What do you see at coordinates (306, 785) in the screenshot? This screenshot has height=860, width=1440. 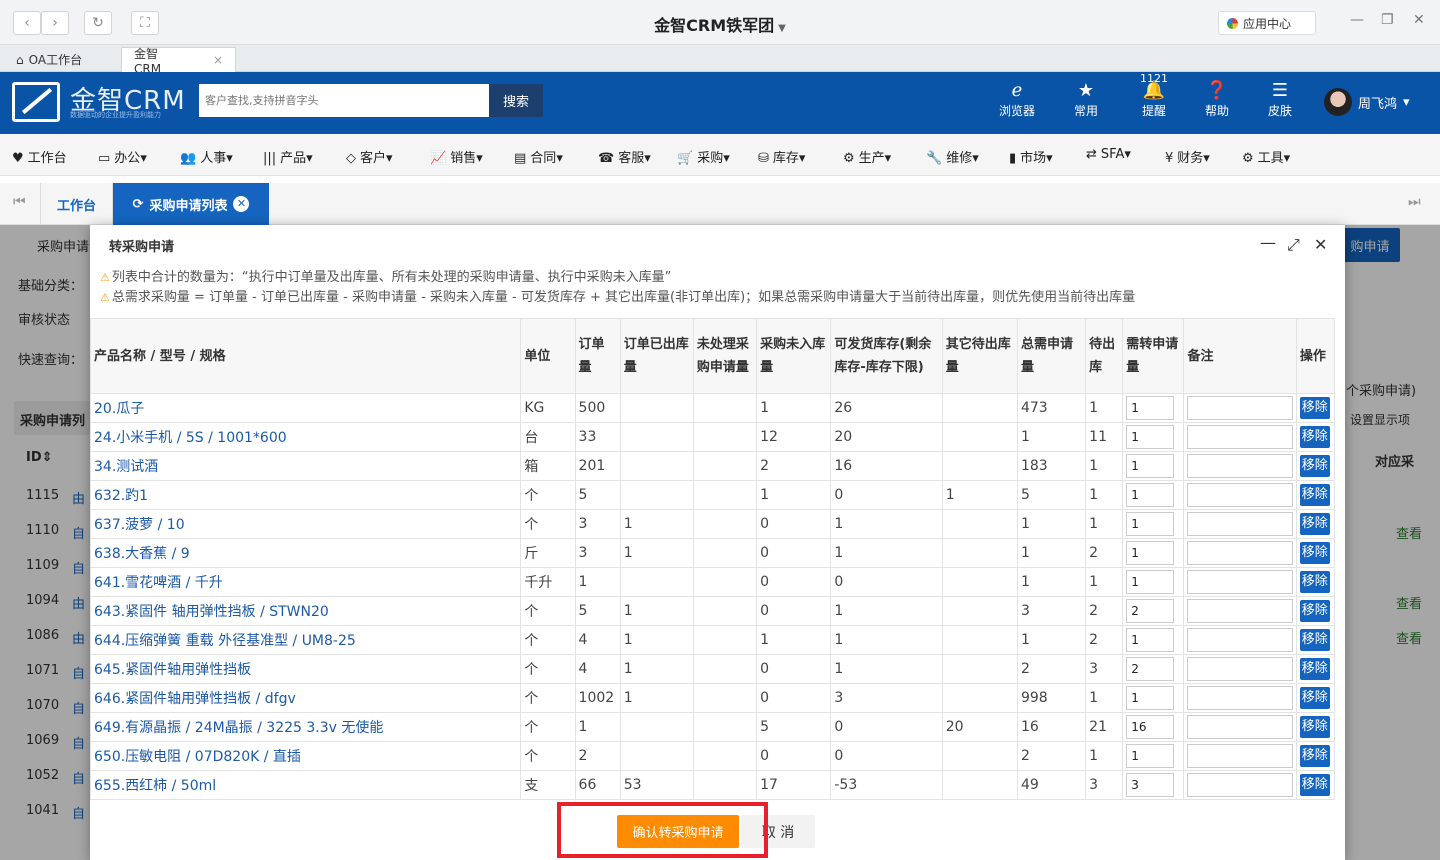 I see `product-name-link: 655.西红柿 / 50ml` at bounding box center [306, 785].